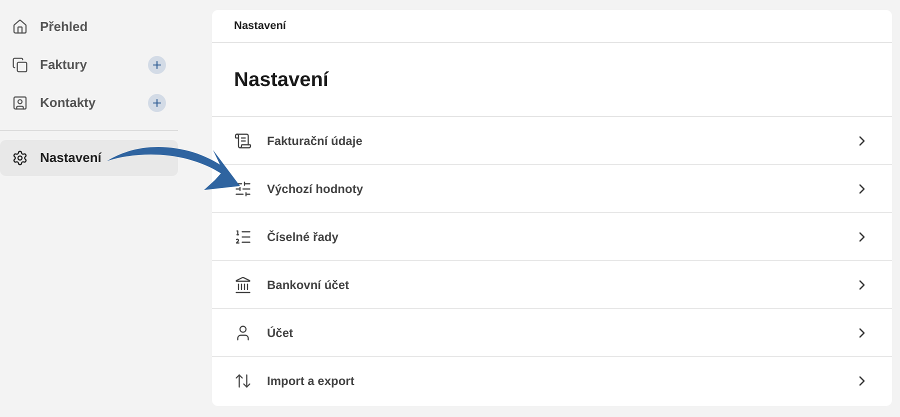  I want to click on settings-row: Import a export, so click(552, 381).